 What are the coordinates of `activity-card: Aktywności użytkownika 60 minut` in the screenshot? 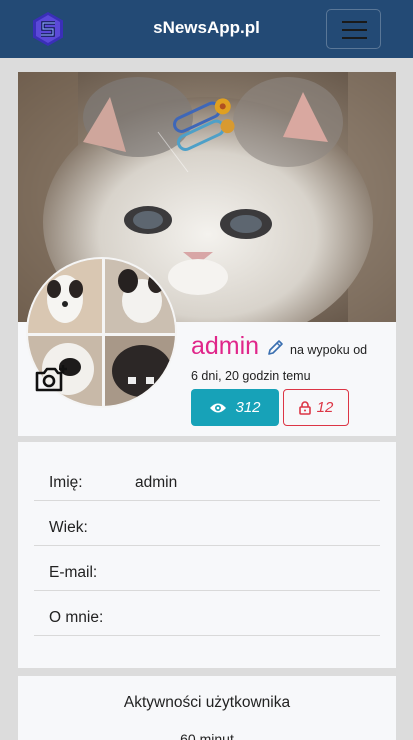 It's located at (207, 708).